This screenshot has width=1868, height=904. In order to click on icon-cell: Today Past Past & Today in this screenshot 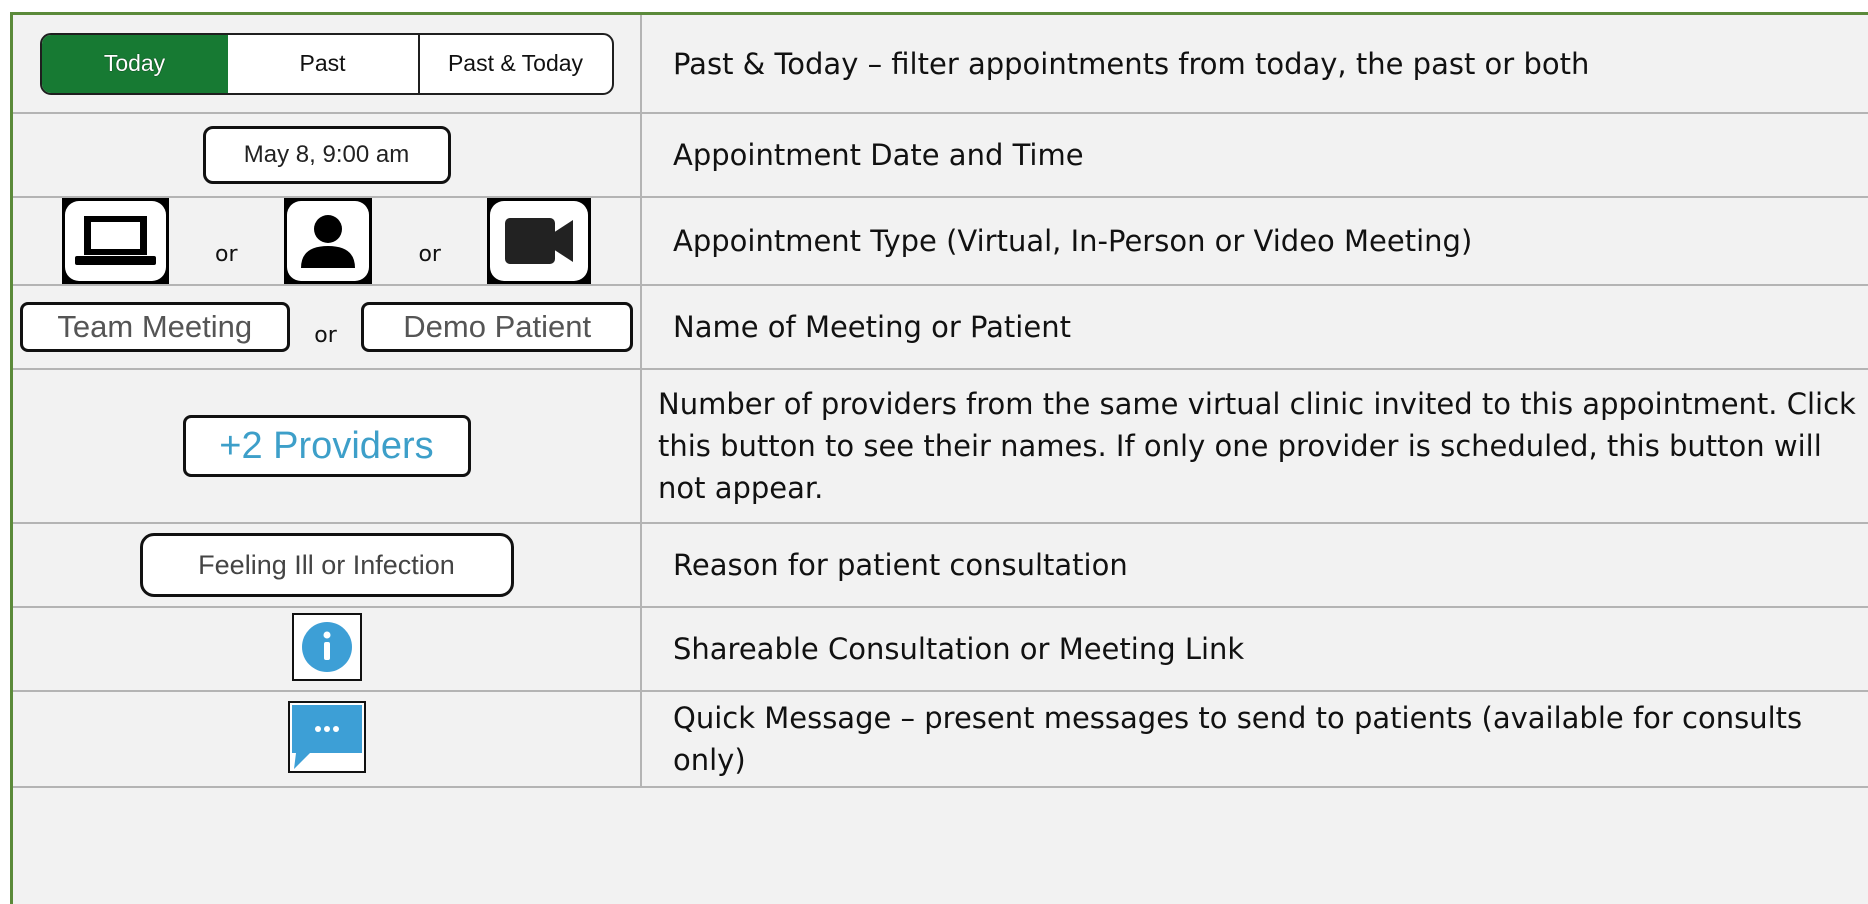, I will do `click(327, 64)`.